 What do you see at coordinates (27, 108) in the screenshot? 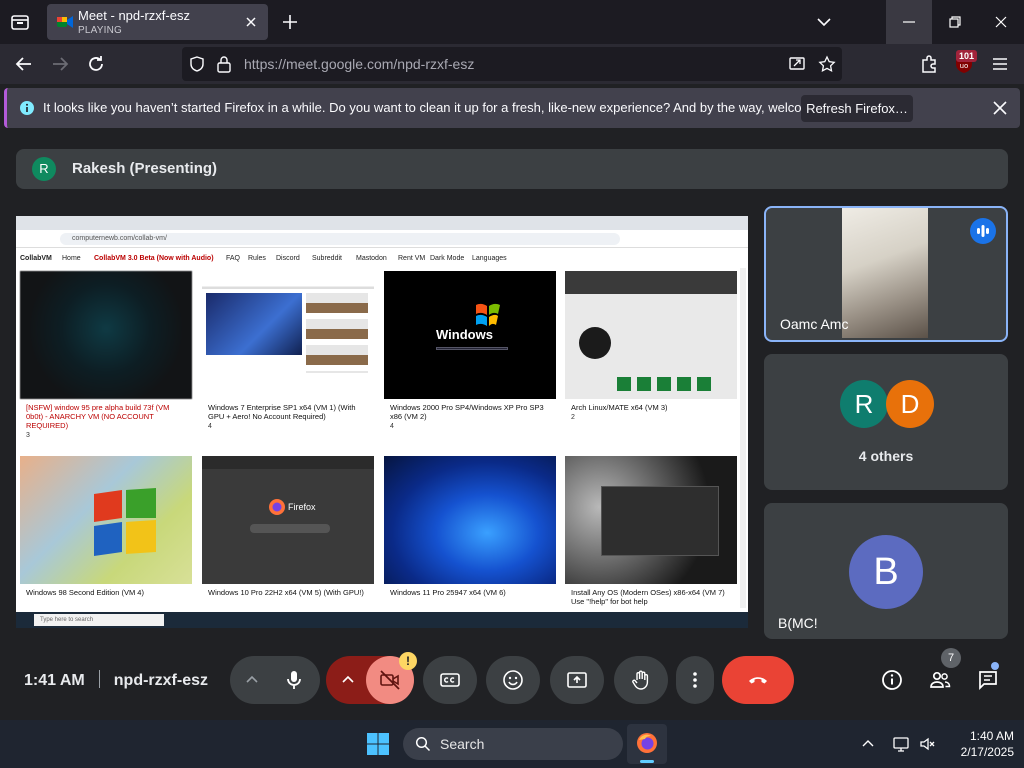
I see `info-icon` at bounding box center [27, 108].